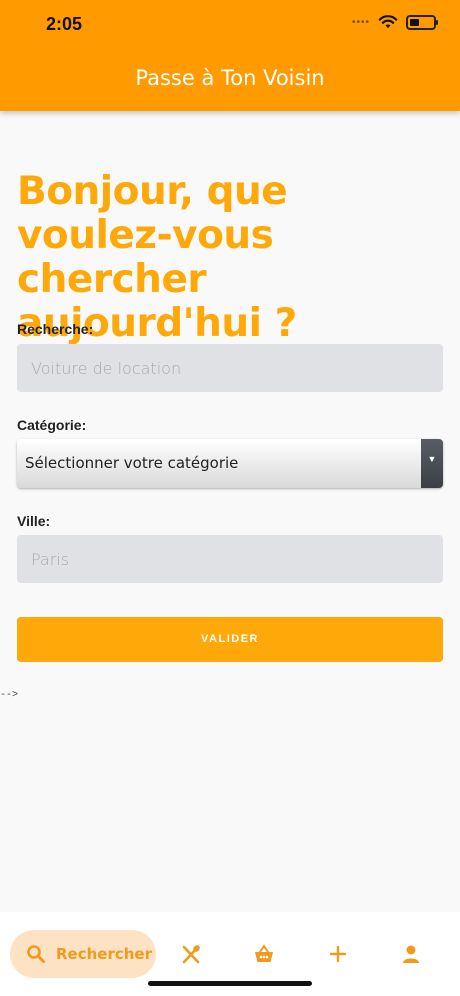  I want to click on tab-rechercher: Rechercher, so click(83, 954).